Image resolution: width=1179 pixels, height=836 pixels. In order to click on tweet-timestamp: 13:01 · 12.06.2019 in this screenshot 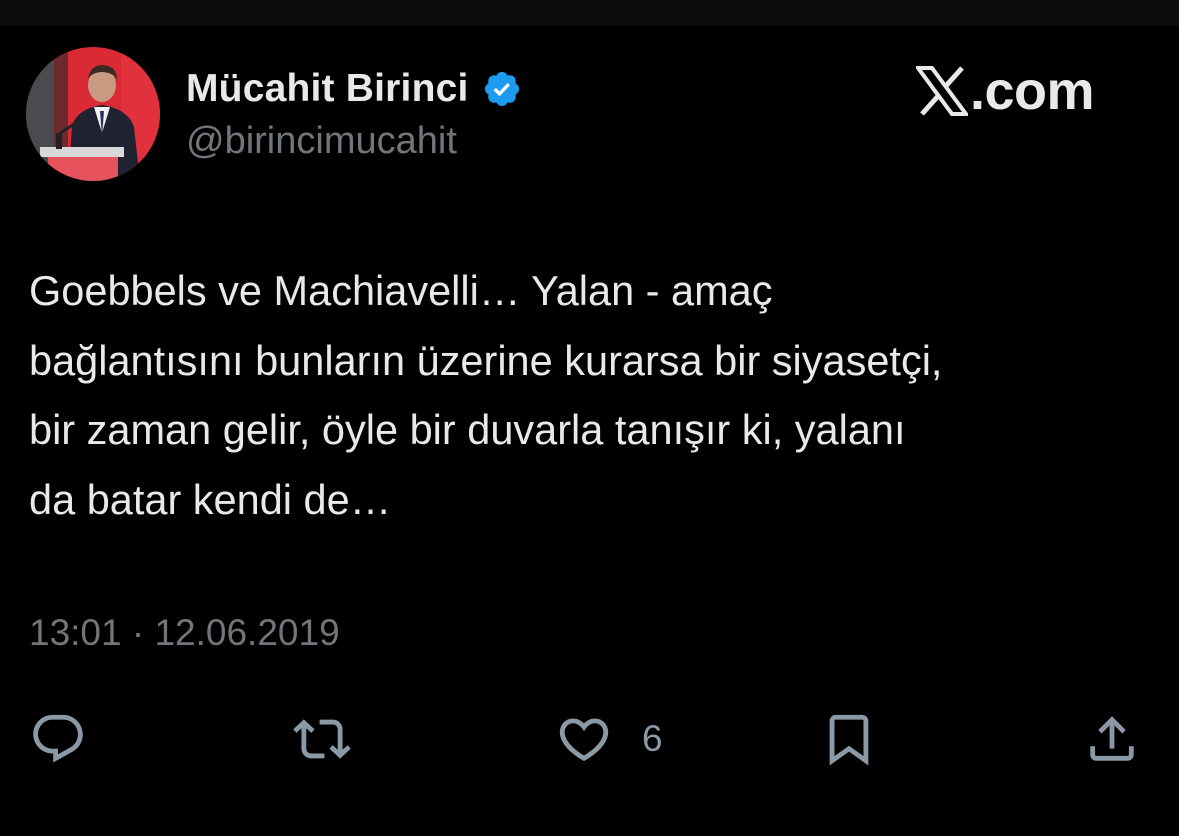, I will do `click(184, 633)`.